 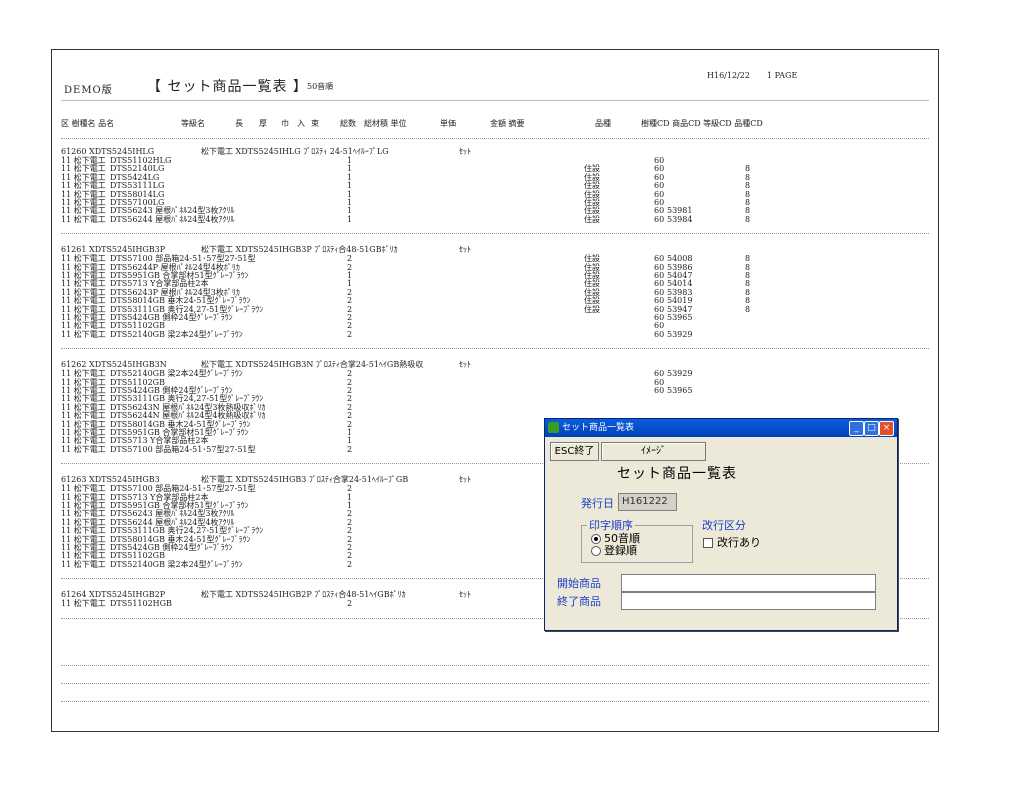 What do you see at coordinates (113, 595) in the screenshot?
I see `group-code: 61264 XDTS5245IHGB2P` at bounding box center [113, 595].